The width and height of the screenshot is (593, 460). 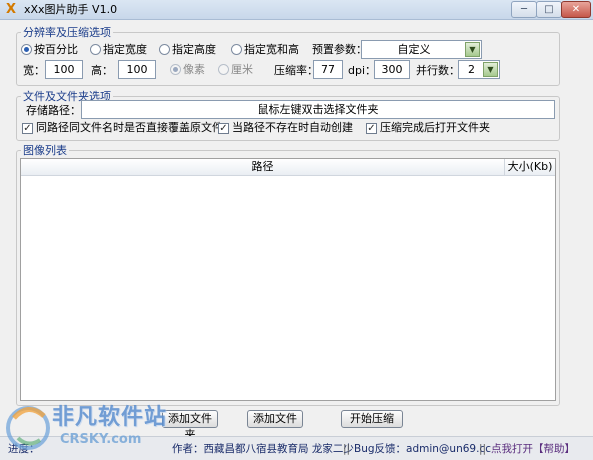 What do you see at coordinates (101, 439) in the screenshot?
I see `watermark-domain: CRSKY.com` at bounding box center [101, 439].